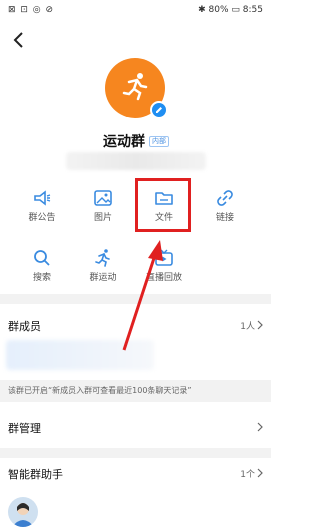  Describe the element at coordinates (163, 278) in the screenshot. I see `grid-label: 直播回放` at that location.